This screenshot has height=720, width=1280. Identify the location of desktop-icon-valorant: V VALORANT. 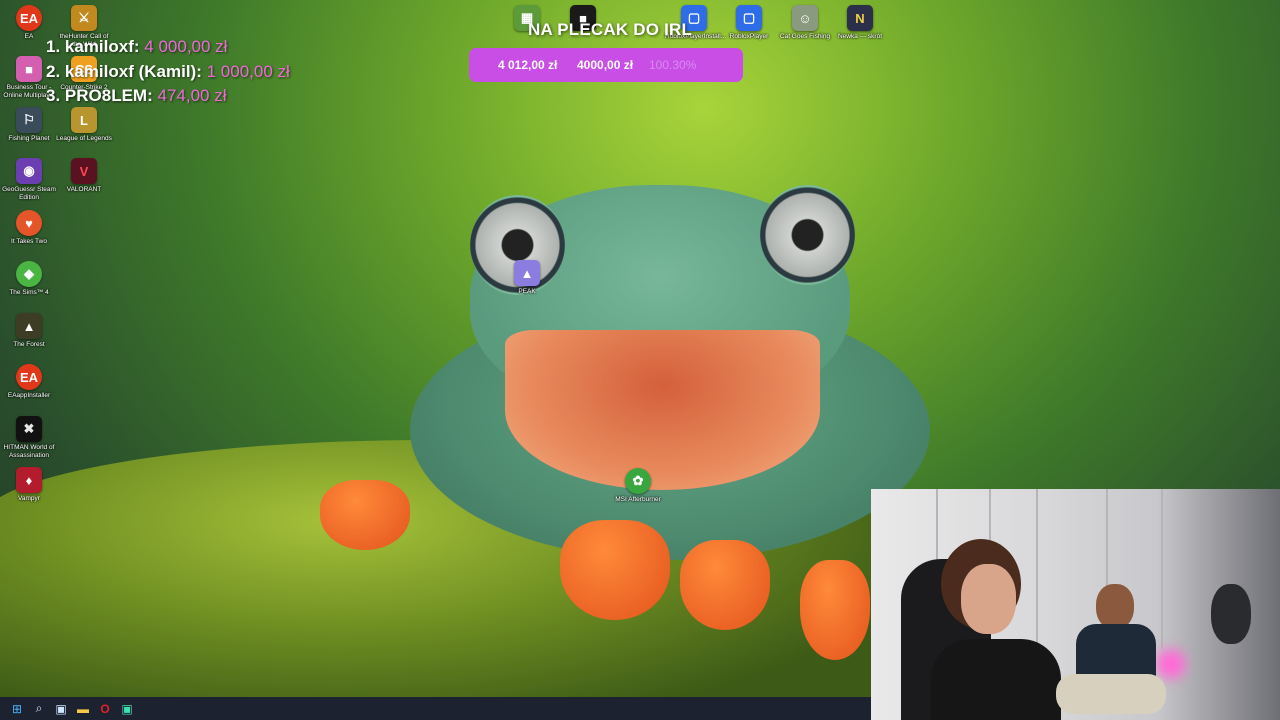
(84, 176).